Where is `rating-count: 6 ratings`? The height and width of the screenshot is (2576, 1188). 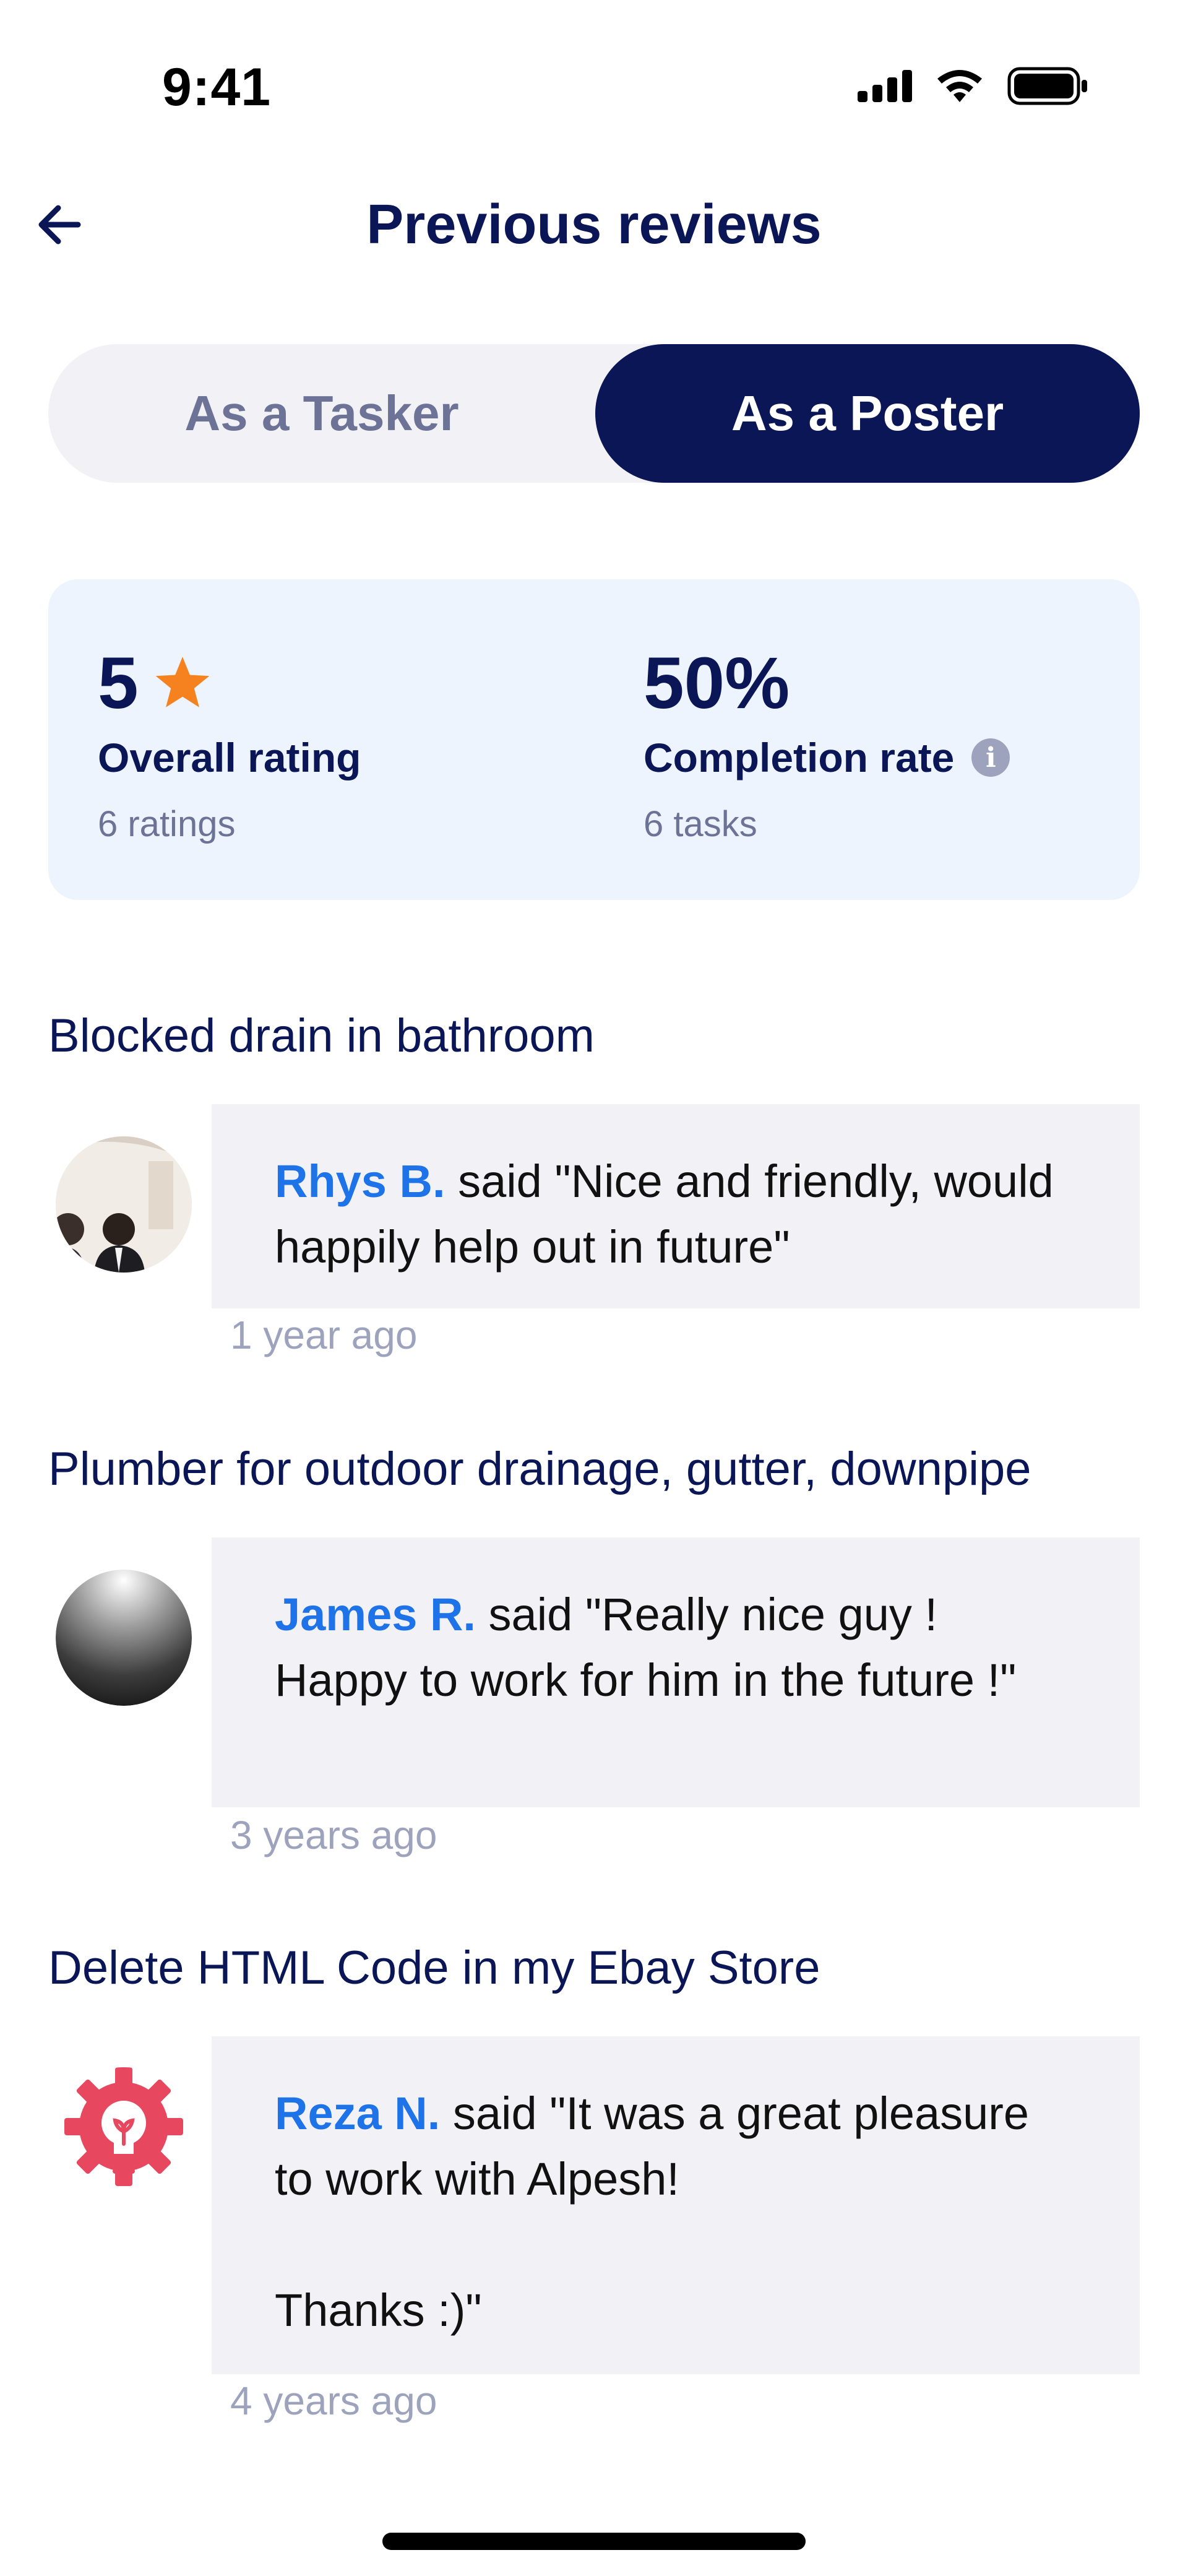
rating-count: 6 ratings is located at coordinates (167, 824).